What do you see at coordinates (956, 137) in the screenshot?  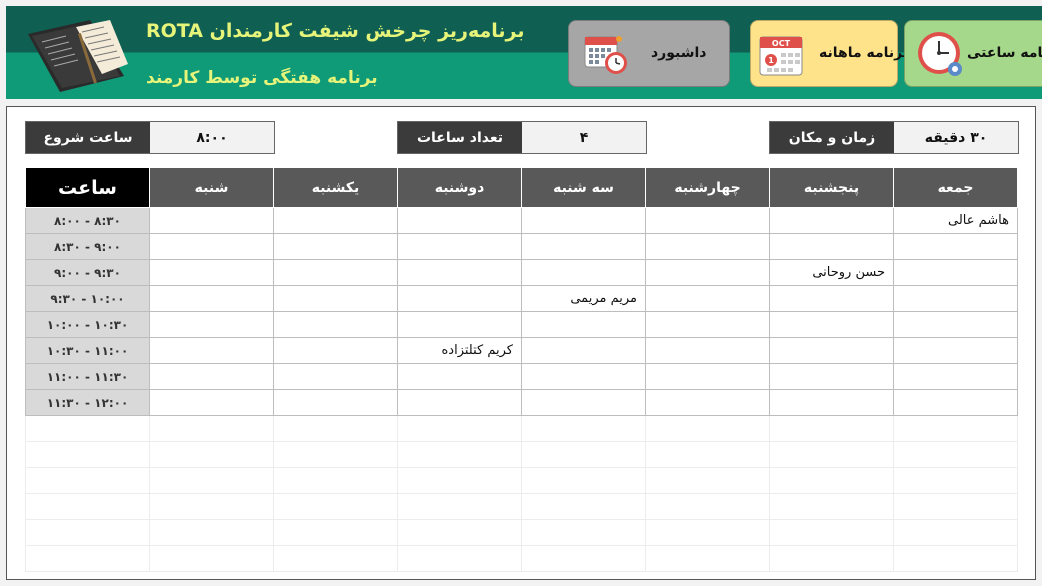 I see `time-place-value: ۳۰ دقیقه` at bounding box center [956, 137].